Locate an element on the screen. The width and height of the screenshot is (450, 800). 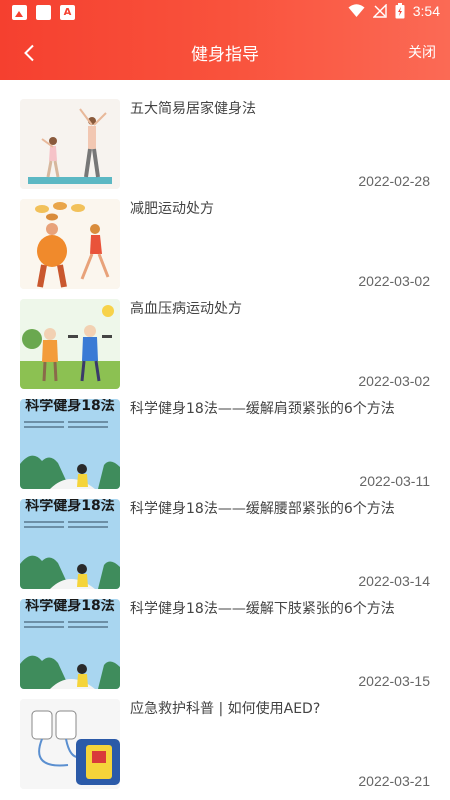
app-notification-icon is located at coordinates (67, 12).